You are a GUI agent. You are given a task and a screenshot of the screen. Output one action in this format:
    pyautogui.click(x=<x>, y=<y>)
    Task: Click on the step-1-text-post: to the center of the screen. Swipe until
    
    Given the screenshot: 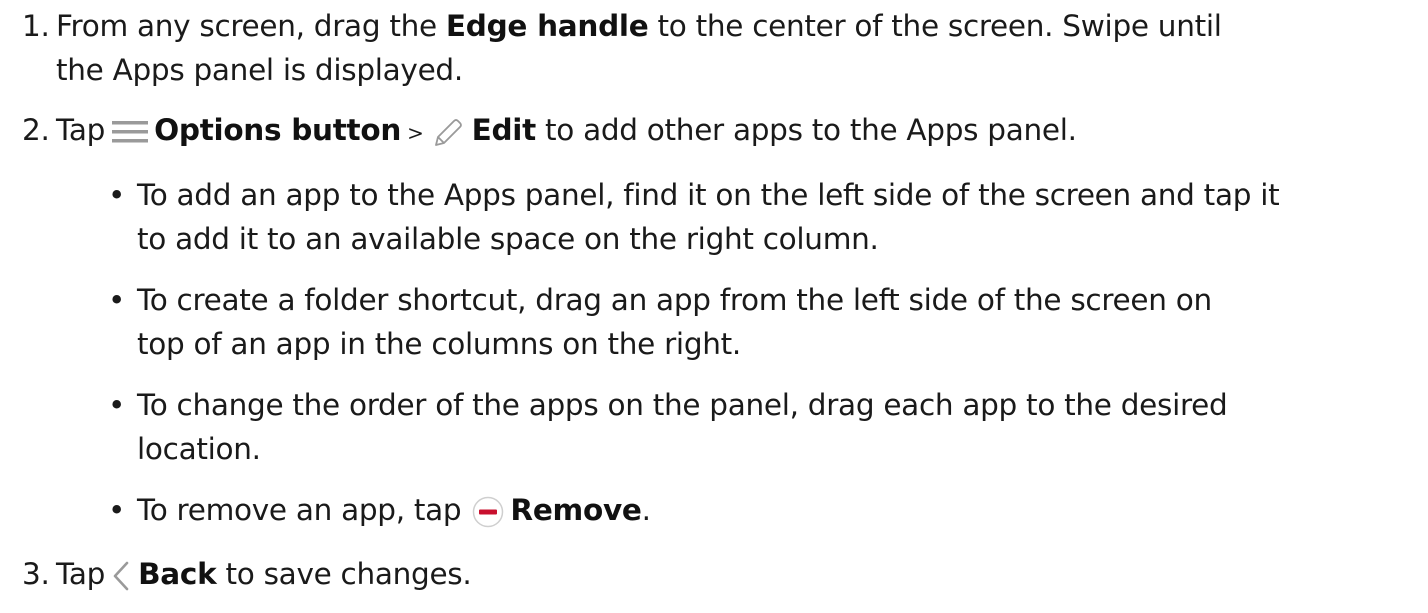 What is the action you would take?
    pyautogui.click(x=935, y=26)
    